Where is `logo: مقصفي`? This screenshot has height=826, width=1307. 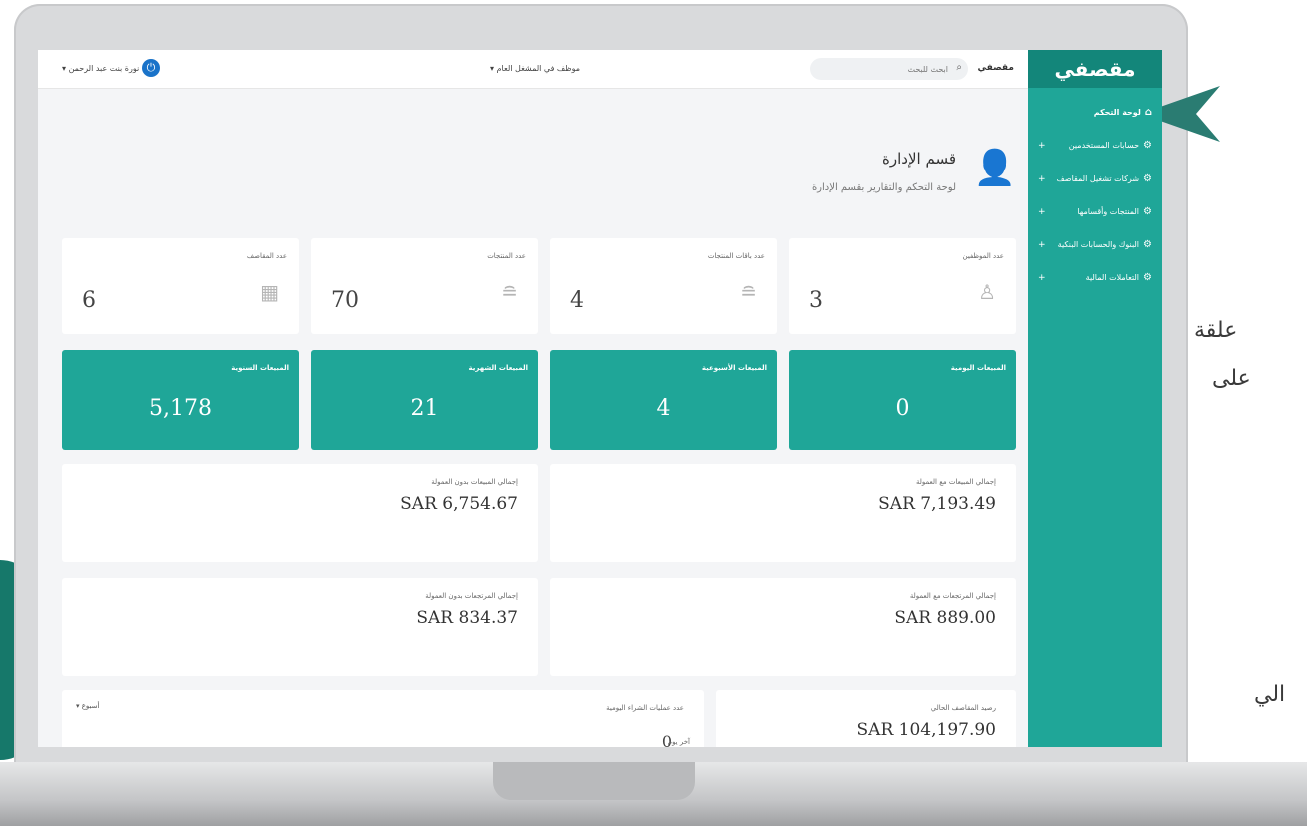
logo: مقصفي is located at coordinates (1095, 69).